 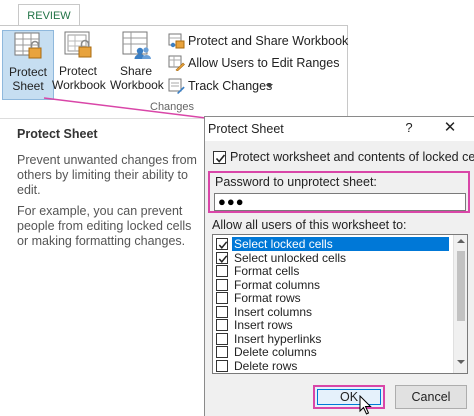 I want to click on permission-item: Select locked cells, so click(x=332, y=244).